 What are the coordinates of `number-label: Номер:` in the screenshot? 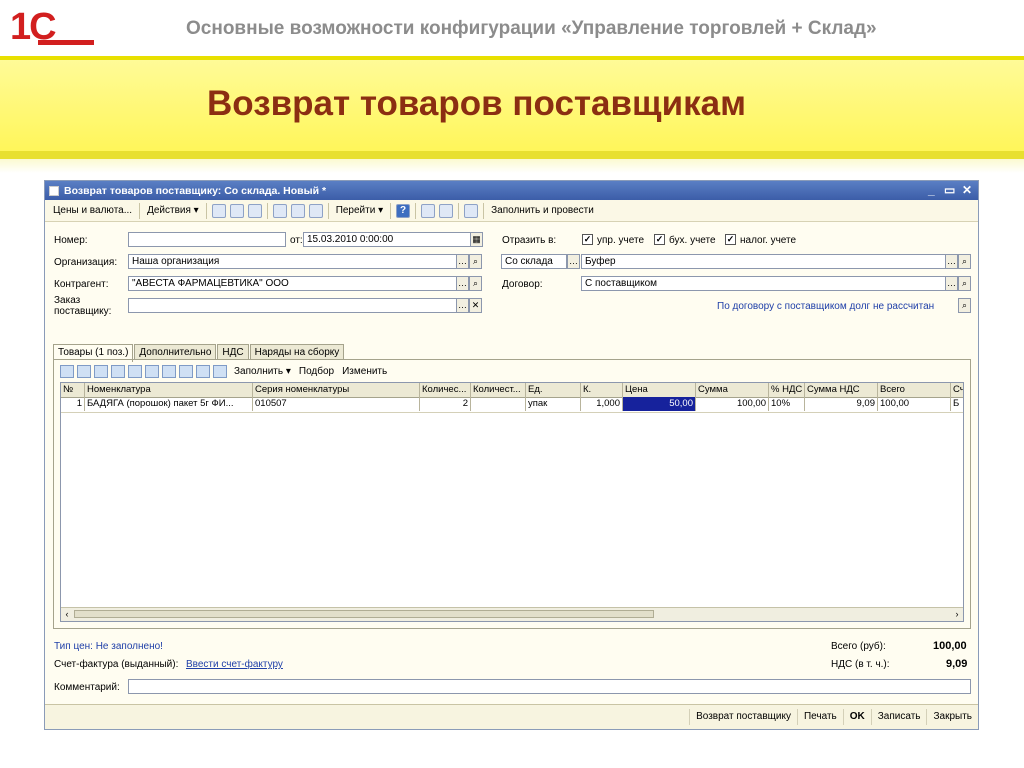 It's located at (71, 240).